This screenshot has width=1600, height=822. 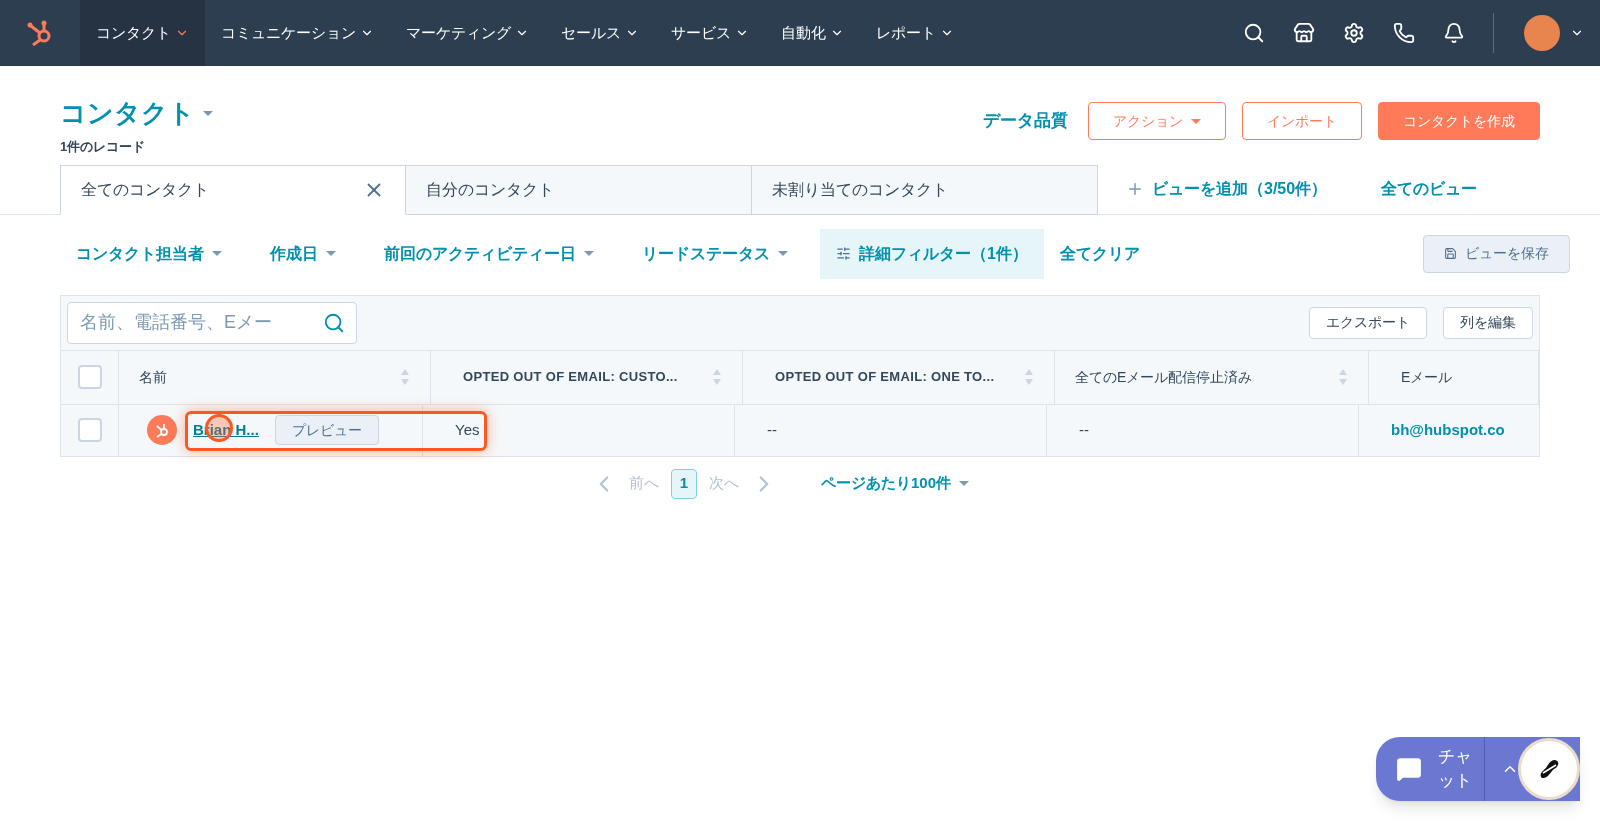 What do you see at coordinates (925, 189) in the screenshot?
I see `view-tab: 未割り当てのコンタクト` at bounding box center [925, 189].